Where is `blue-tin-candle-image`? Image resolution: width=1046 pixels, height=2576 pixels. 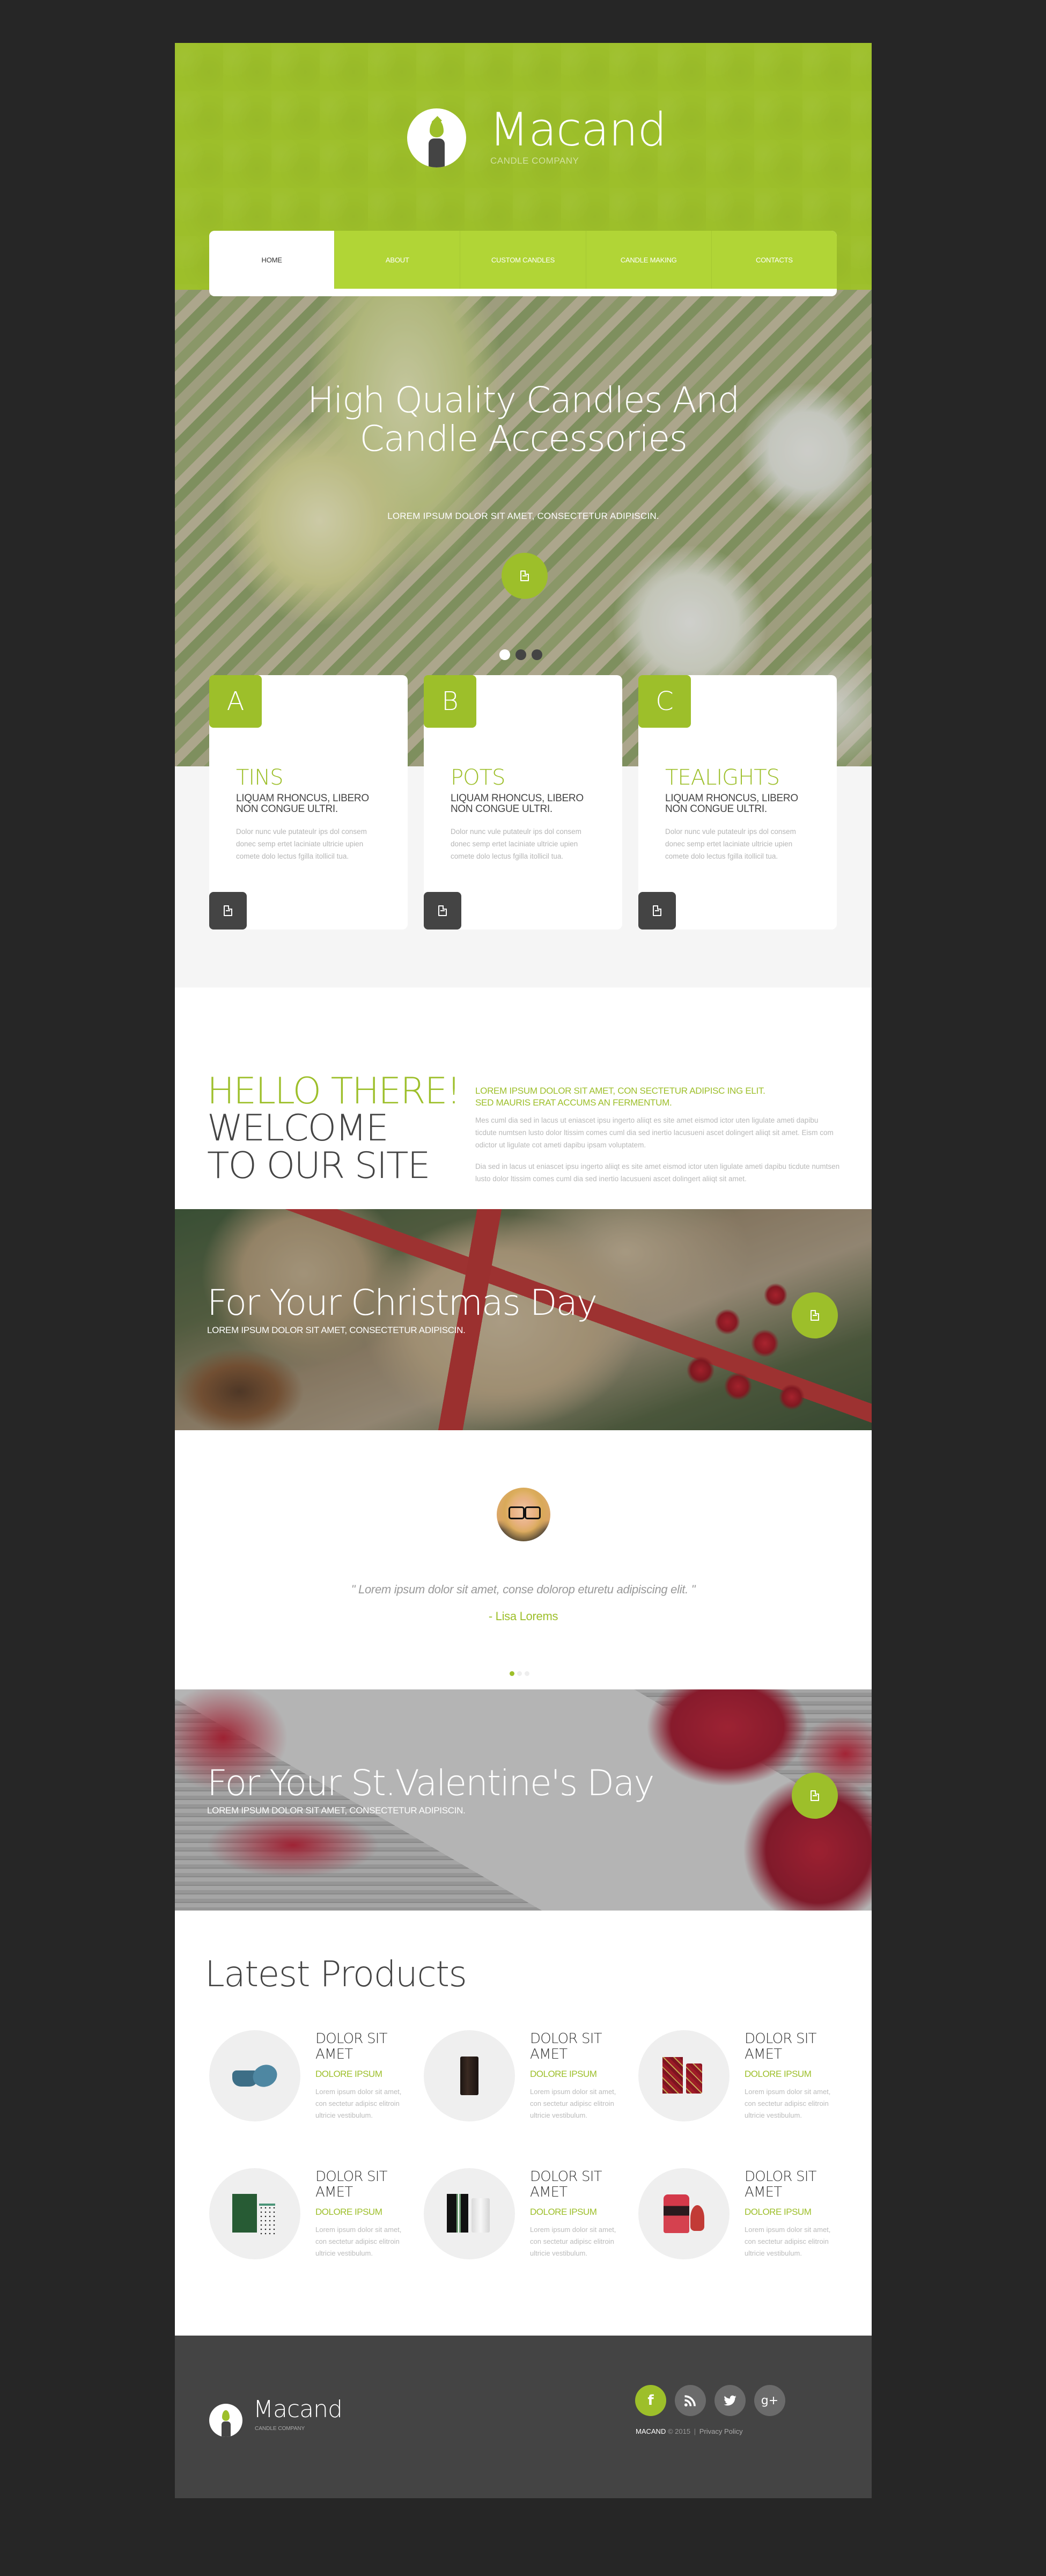 blue-tin-candle-image is located at coordinates (255, 2076).